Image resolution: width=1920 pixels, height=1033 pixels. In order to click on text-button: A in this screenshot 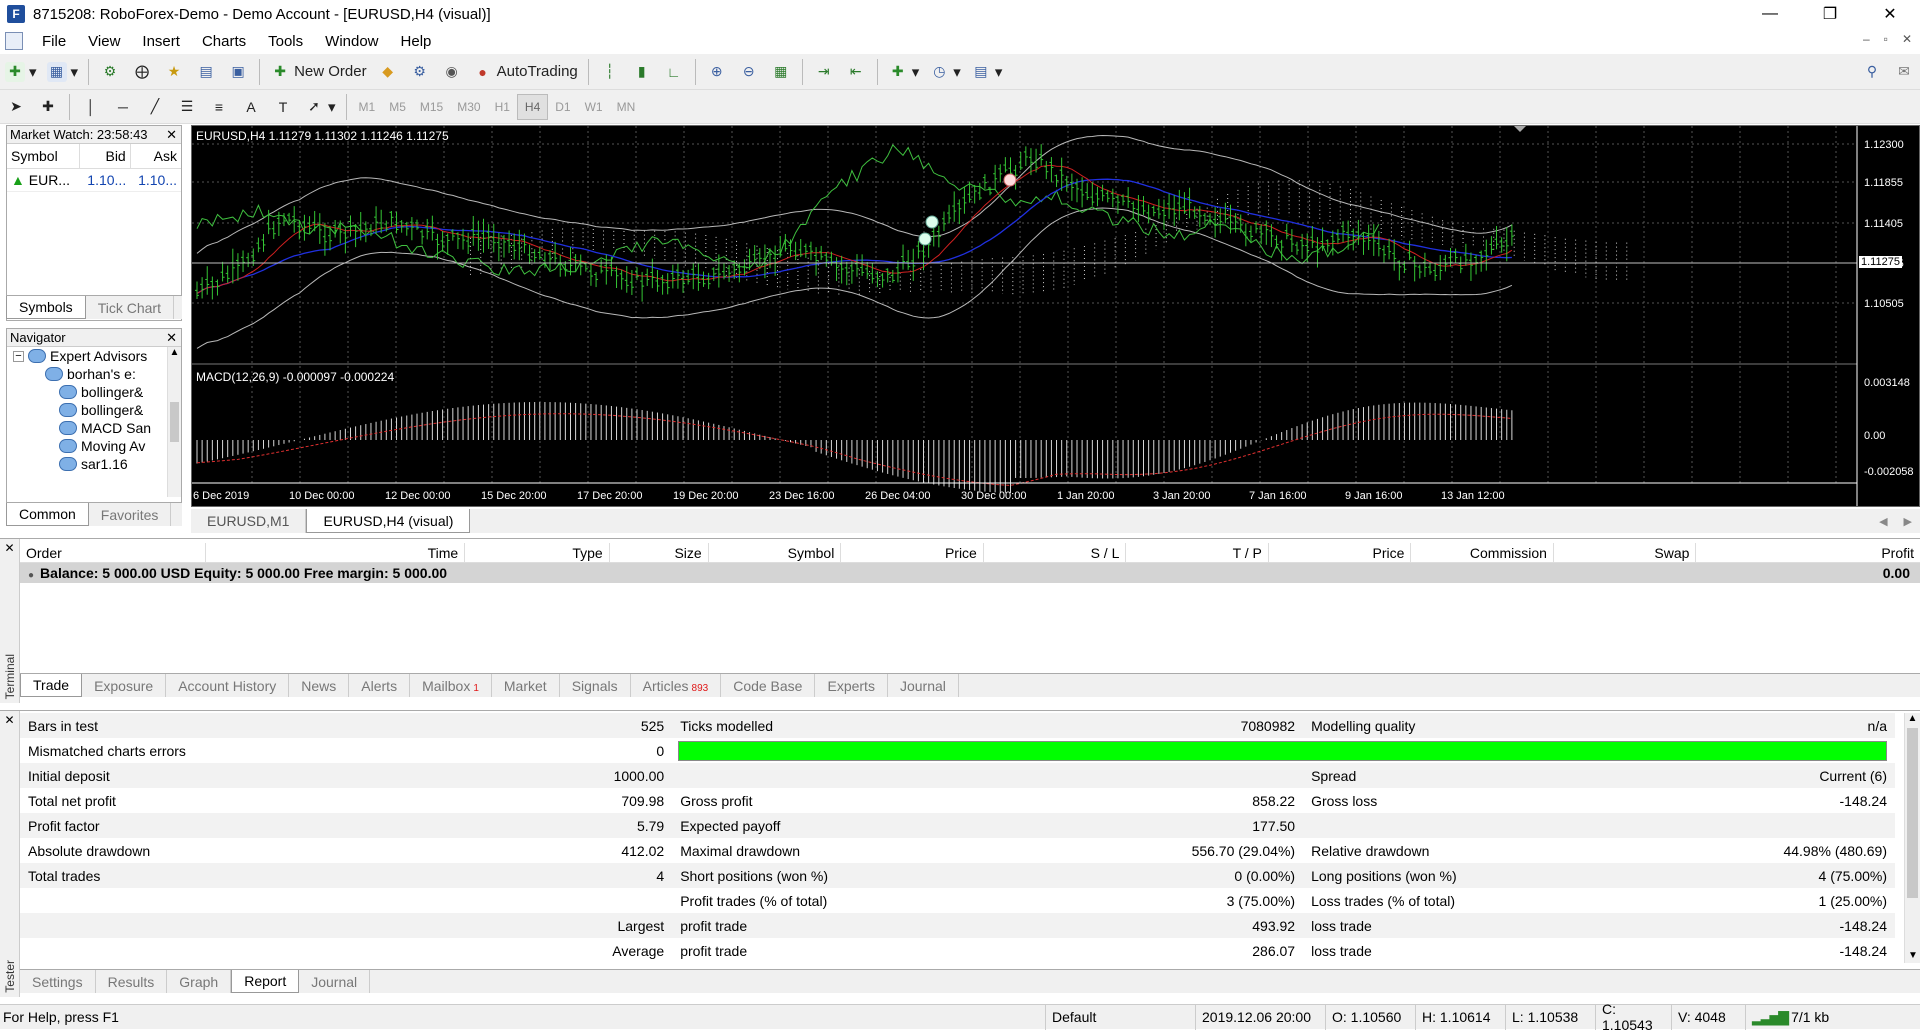, I will do `click(251, 107)`.